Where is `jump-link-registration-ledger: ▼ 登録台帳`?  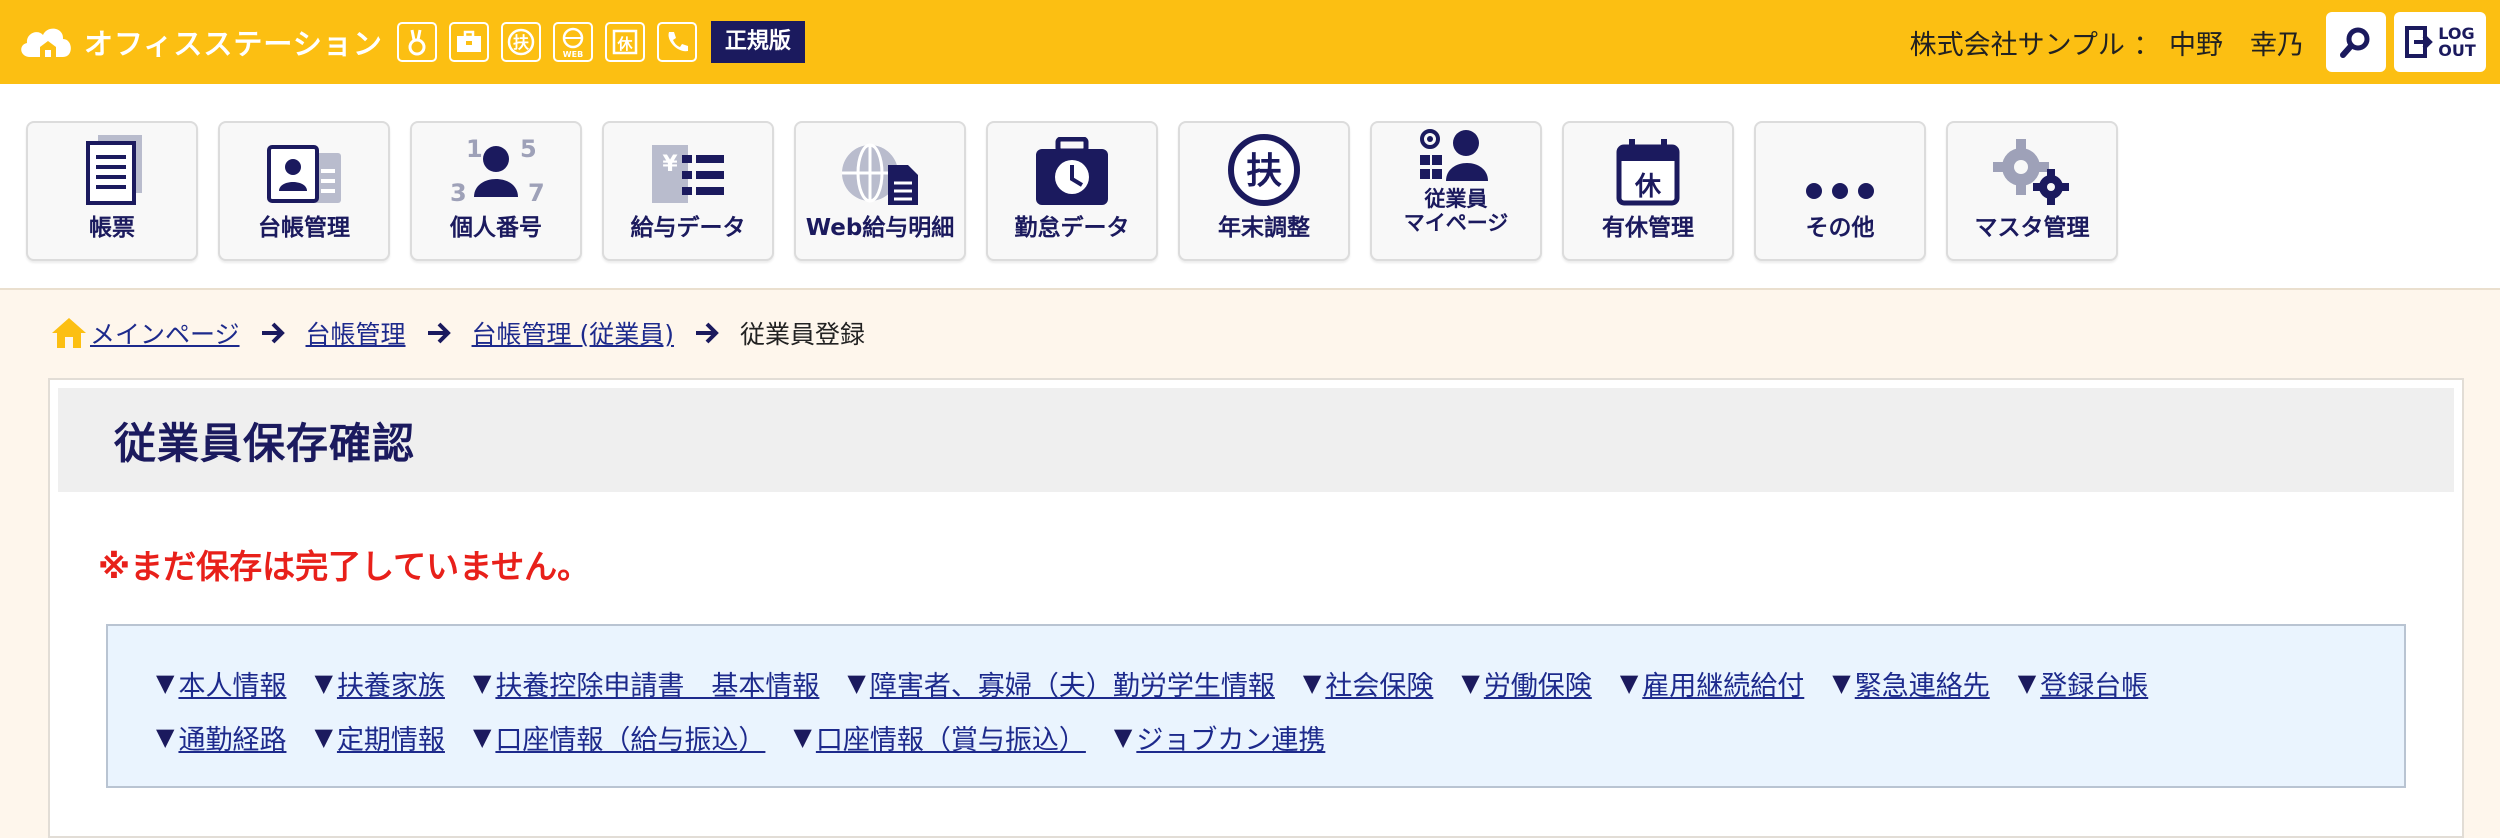 jump-link-registration-ledger: ▼ 登録台帳 is located at coordinates (2083, 683).